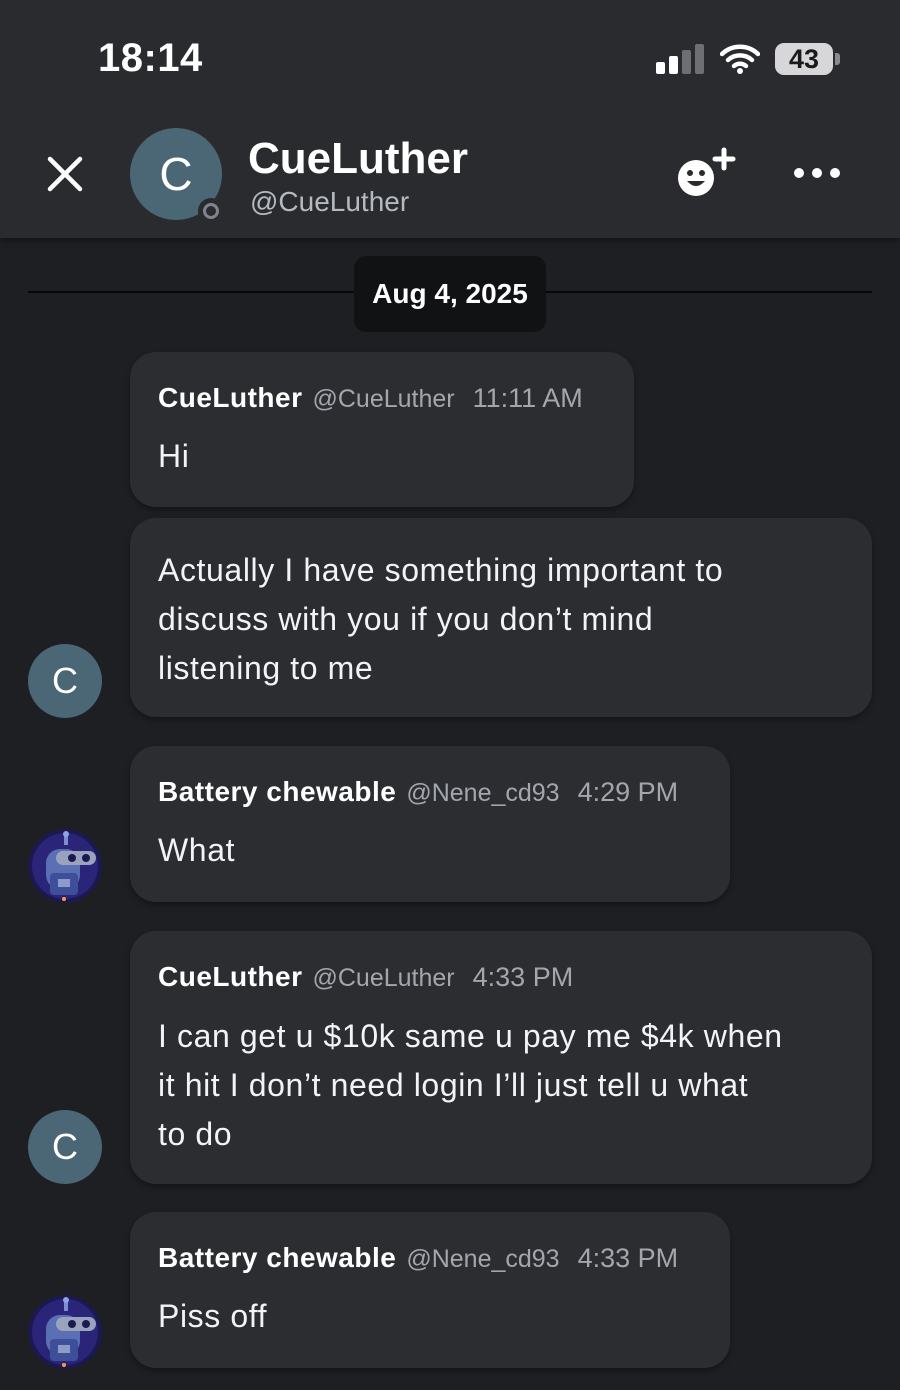 Image resolution: width=900 pixels, height=1390 pixels. I want to click on message-line: discuss with you if you don’t mind, so click(406, 619).